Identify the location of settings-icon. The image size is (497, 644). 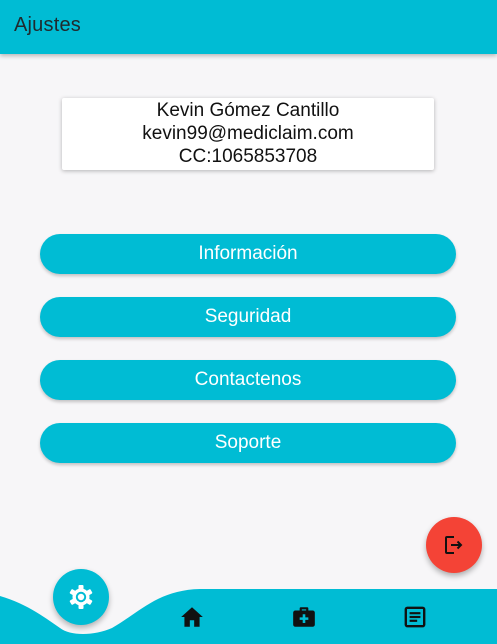
(81, 597).